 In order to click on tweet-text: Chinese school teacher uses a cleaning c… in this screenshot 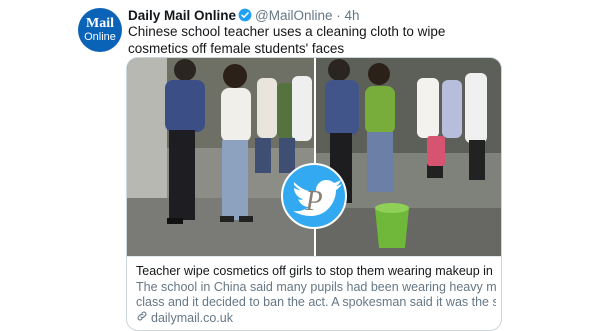, I will do `click(287, 40)`.